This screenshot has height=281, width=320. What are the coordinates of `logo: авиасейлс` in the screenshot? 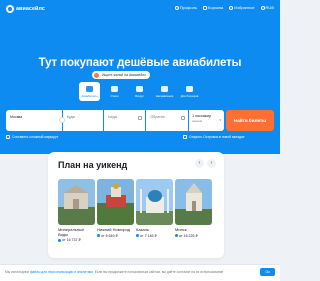 It's located at (25, 9).